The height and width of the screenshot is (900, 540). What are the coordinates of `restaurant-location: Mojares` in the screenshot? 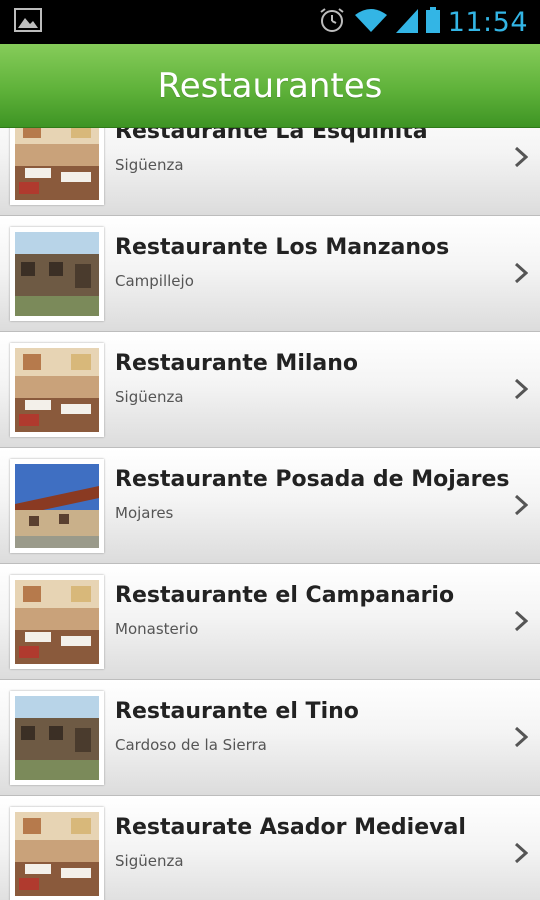 It's located at (144, 513).